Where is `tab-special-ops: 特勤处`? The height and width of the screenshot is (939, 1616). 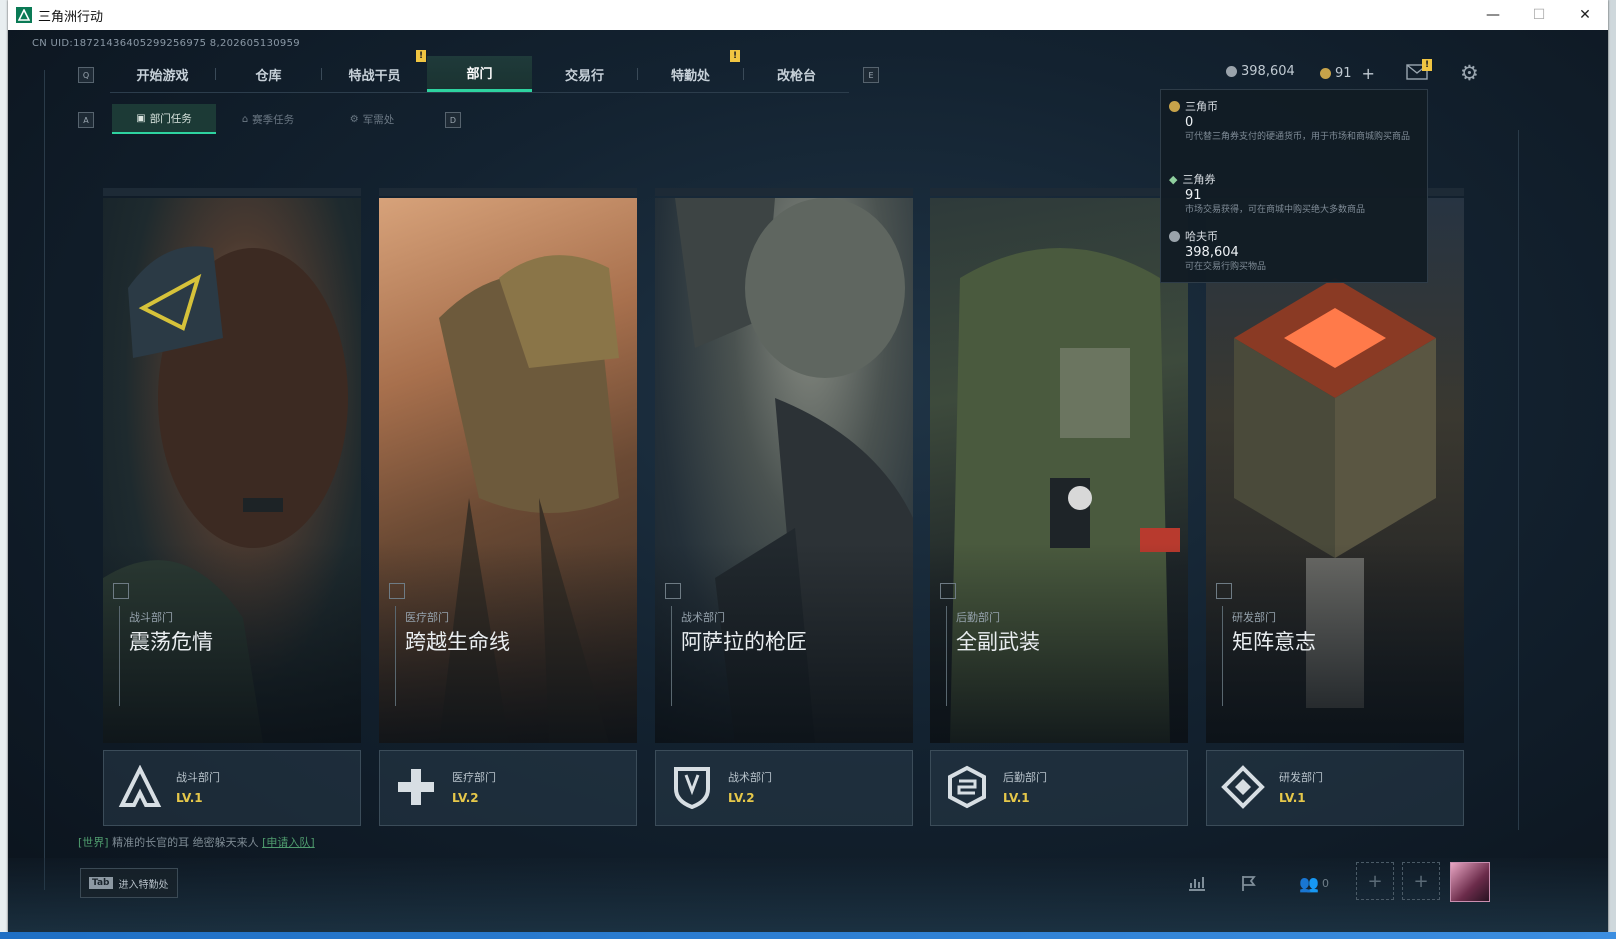 tab-special-ops: 特勤处 is located at coordinates (690, 74).